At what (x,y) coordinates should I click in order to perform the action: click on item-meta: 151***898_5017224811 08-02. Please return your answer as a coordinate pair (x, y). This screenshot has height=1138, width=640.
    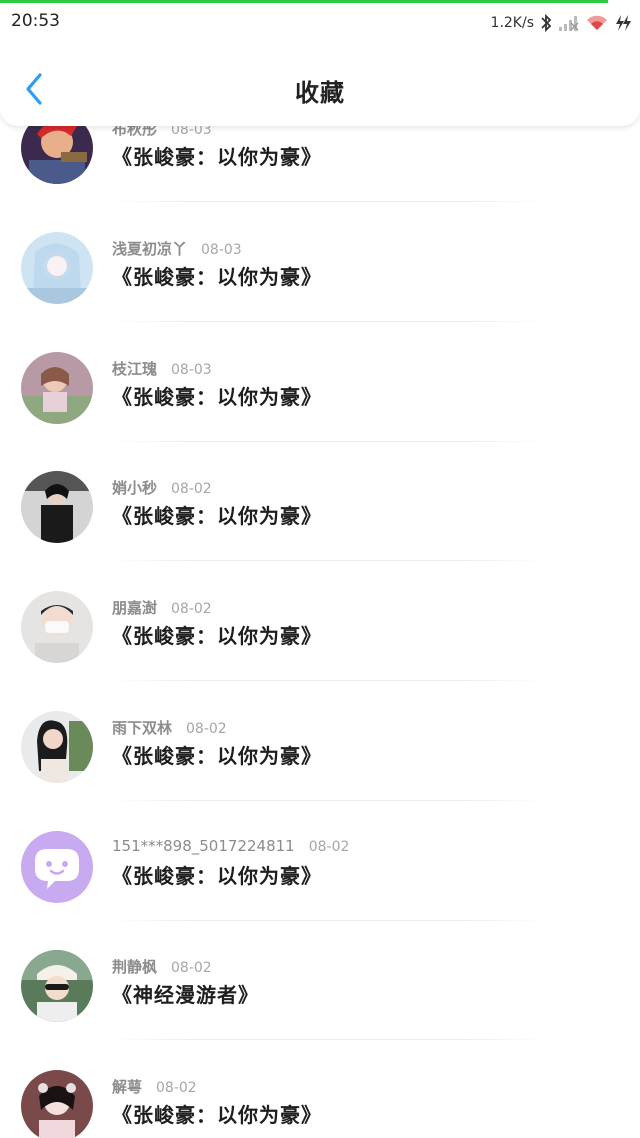
    Looking at the image, I should click on (230, 846).